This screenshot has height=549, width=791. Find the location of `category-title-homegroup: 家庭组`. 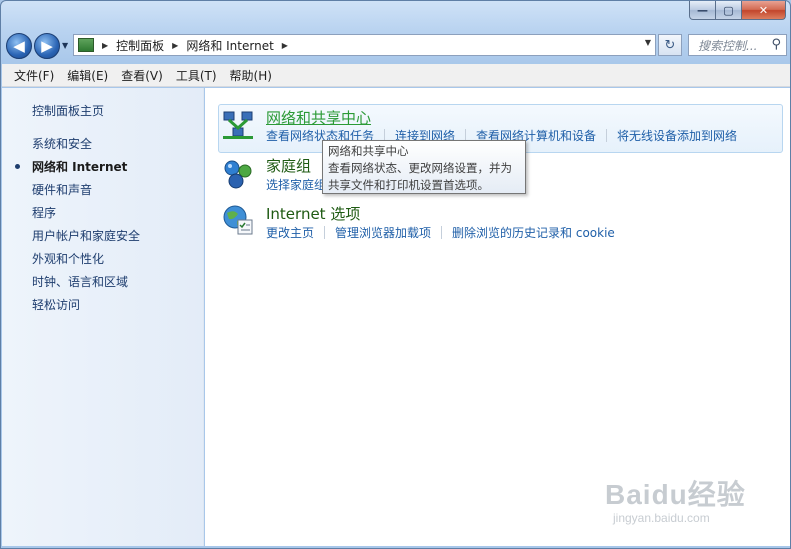

category-title-homegroup: 家庭组 is located at coordinates (288, 165).